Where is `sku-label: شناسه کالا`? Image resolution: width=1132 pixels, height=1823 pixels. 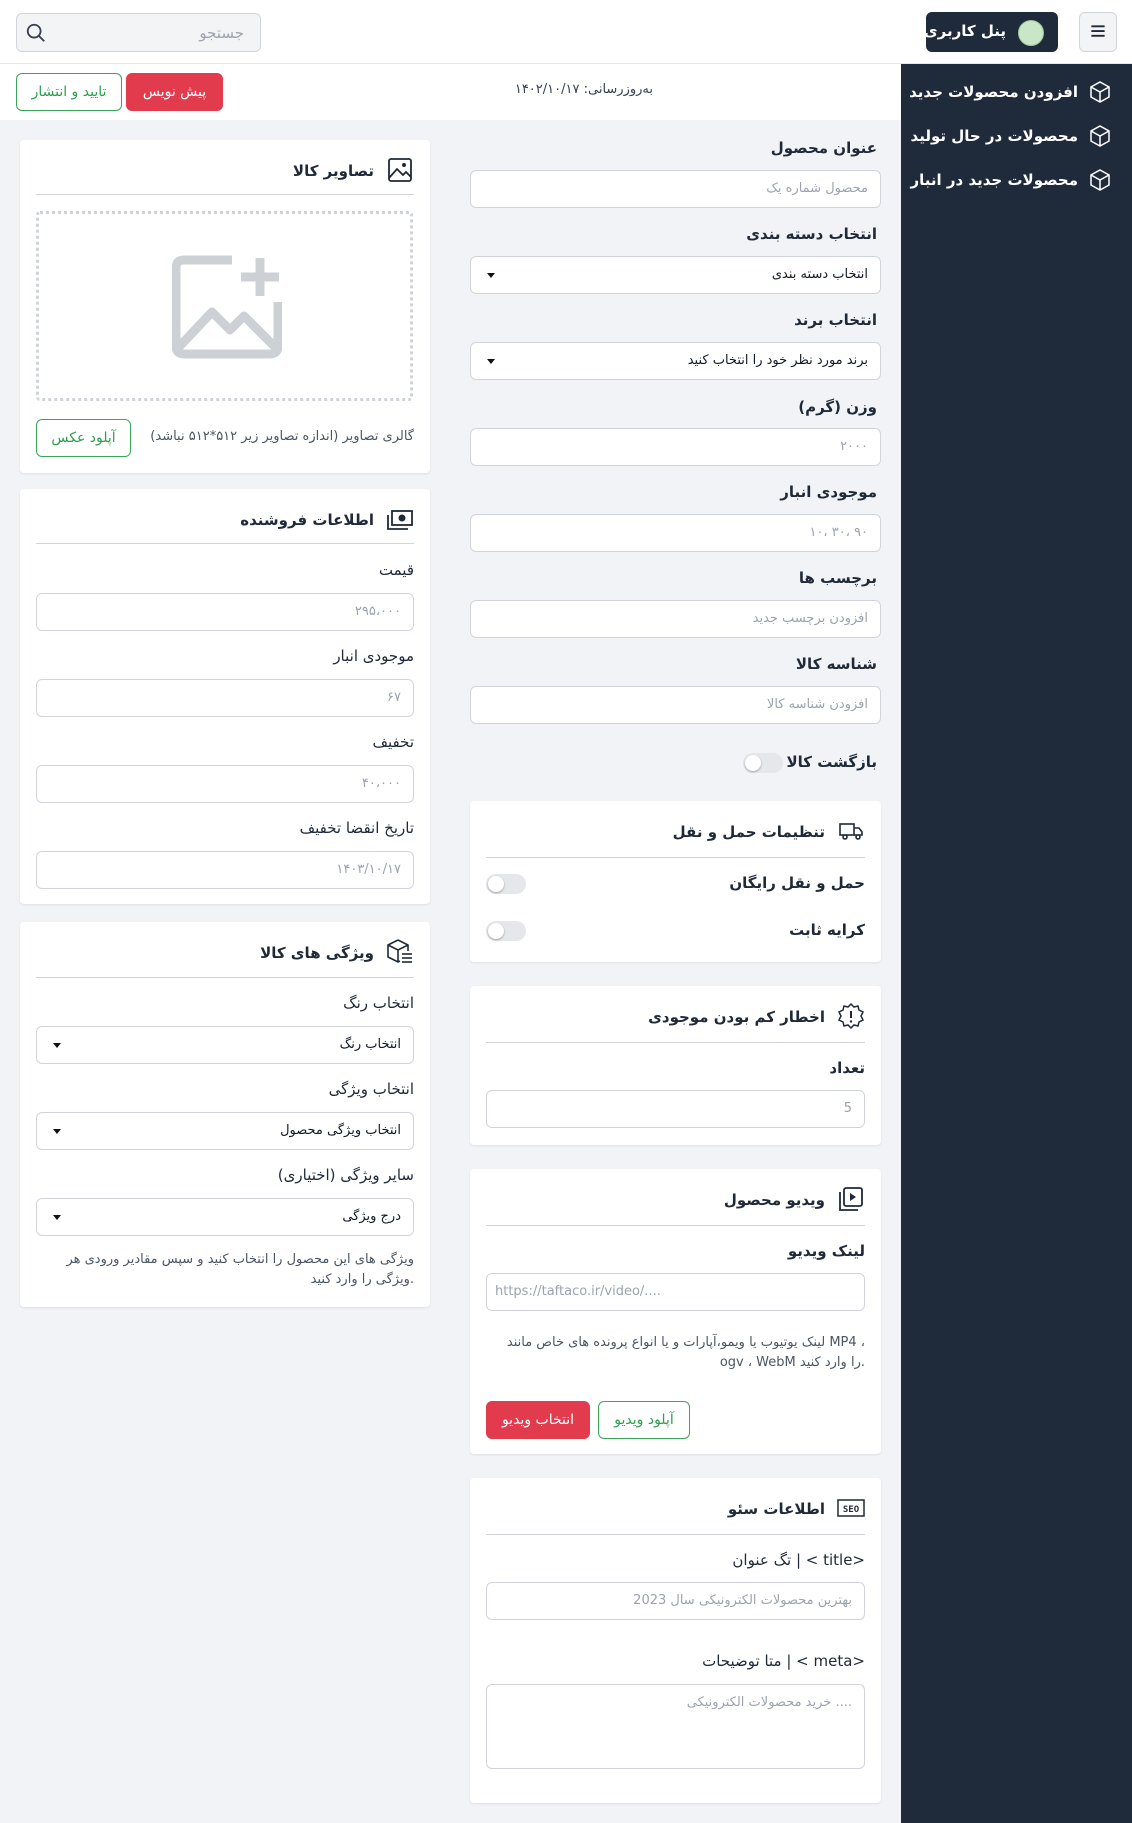
sku-label: شناسه کالا is located at coordinates (836, 664).